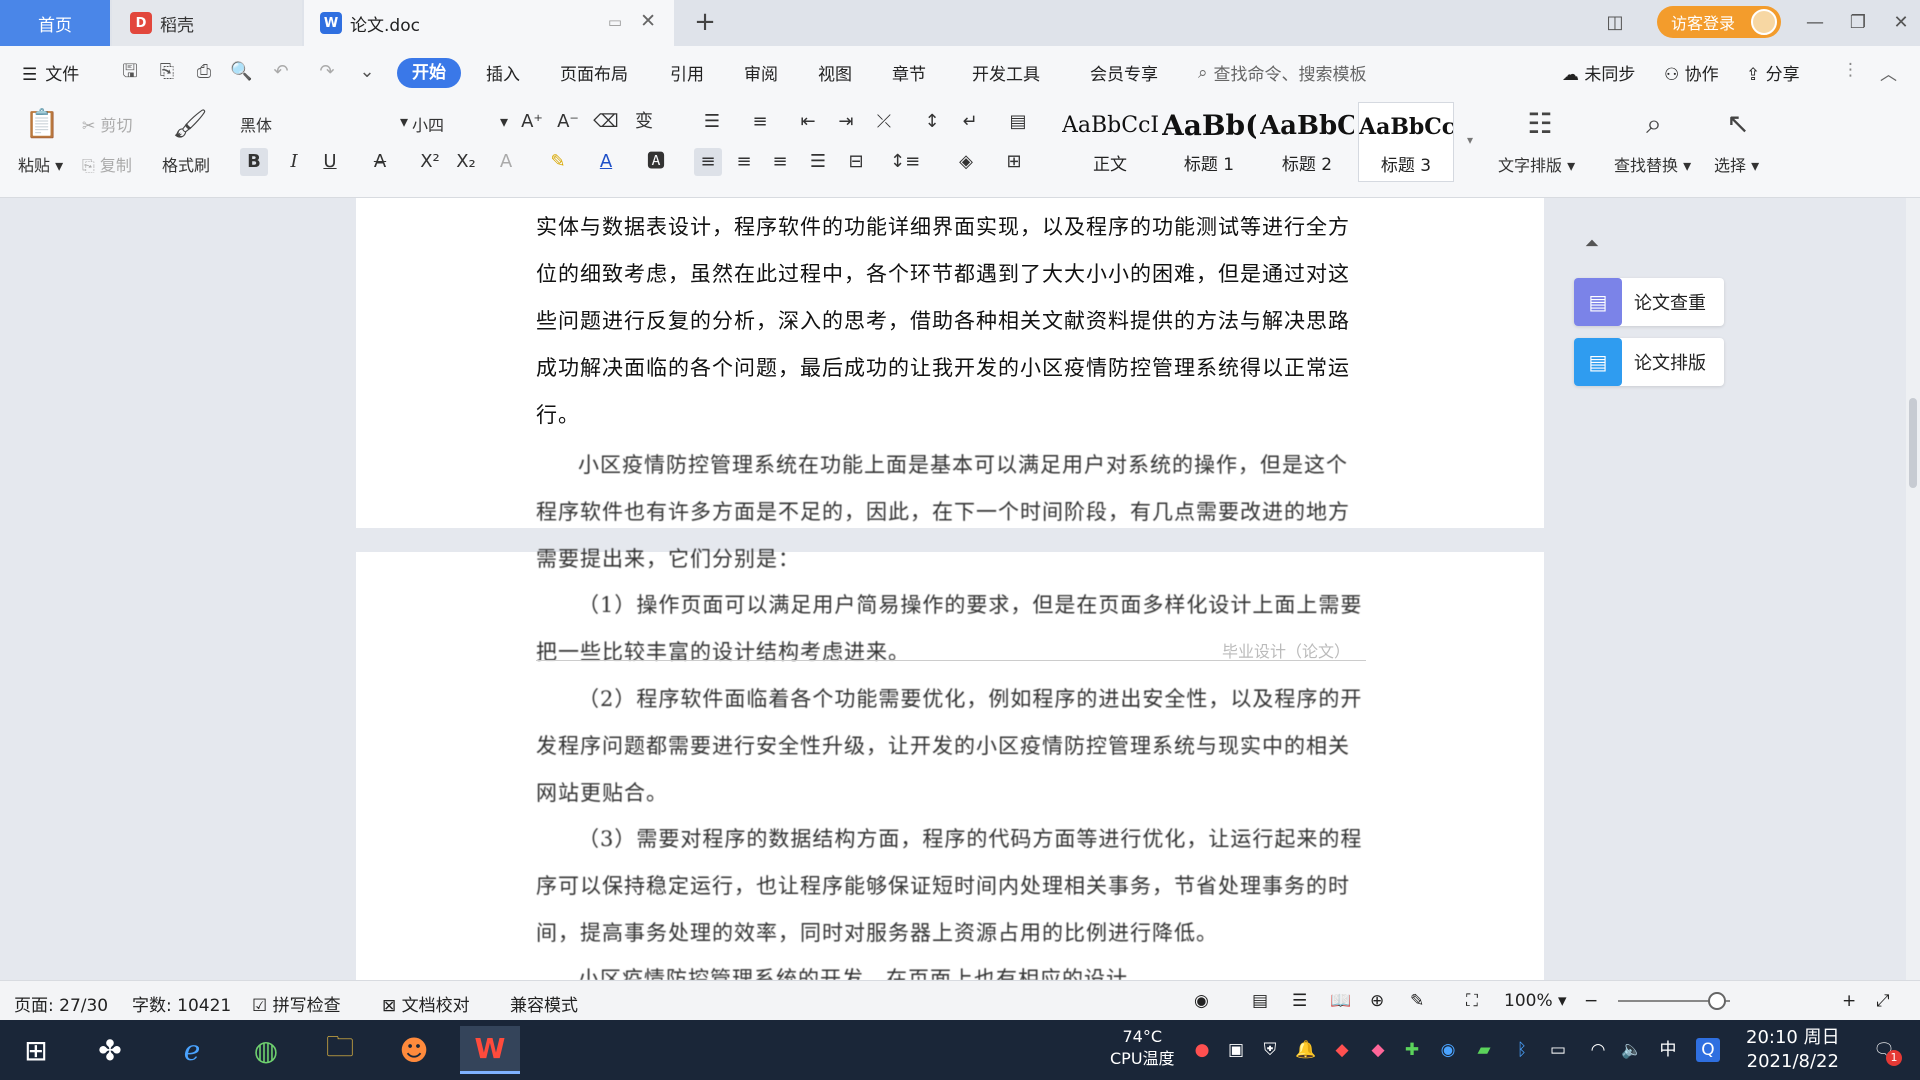  I want to click on font-name-select: 黑体 ▾, so click(324, 124).